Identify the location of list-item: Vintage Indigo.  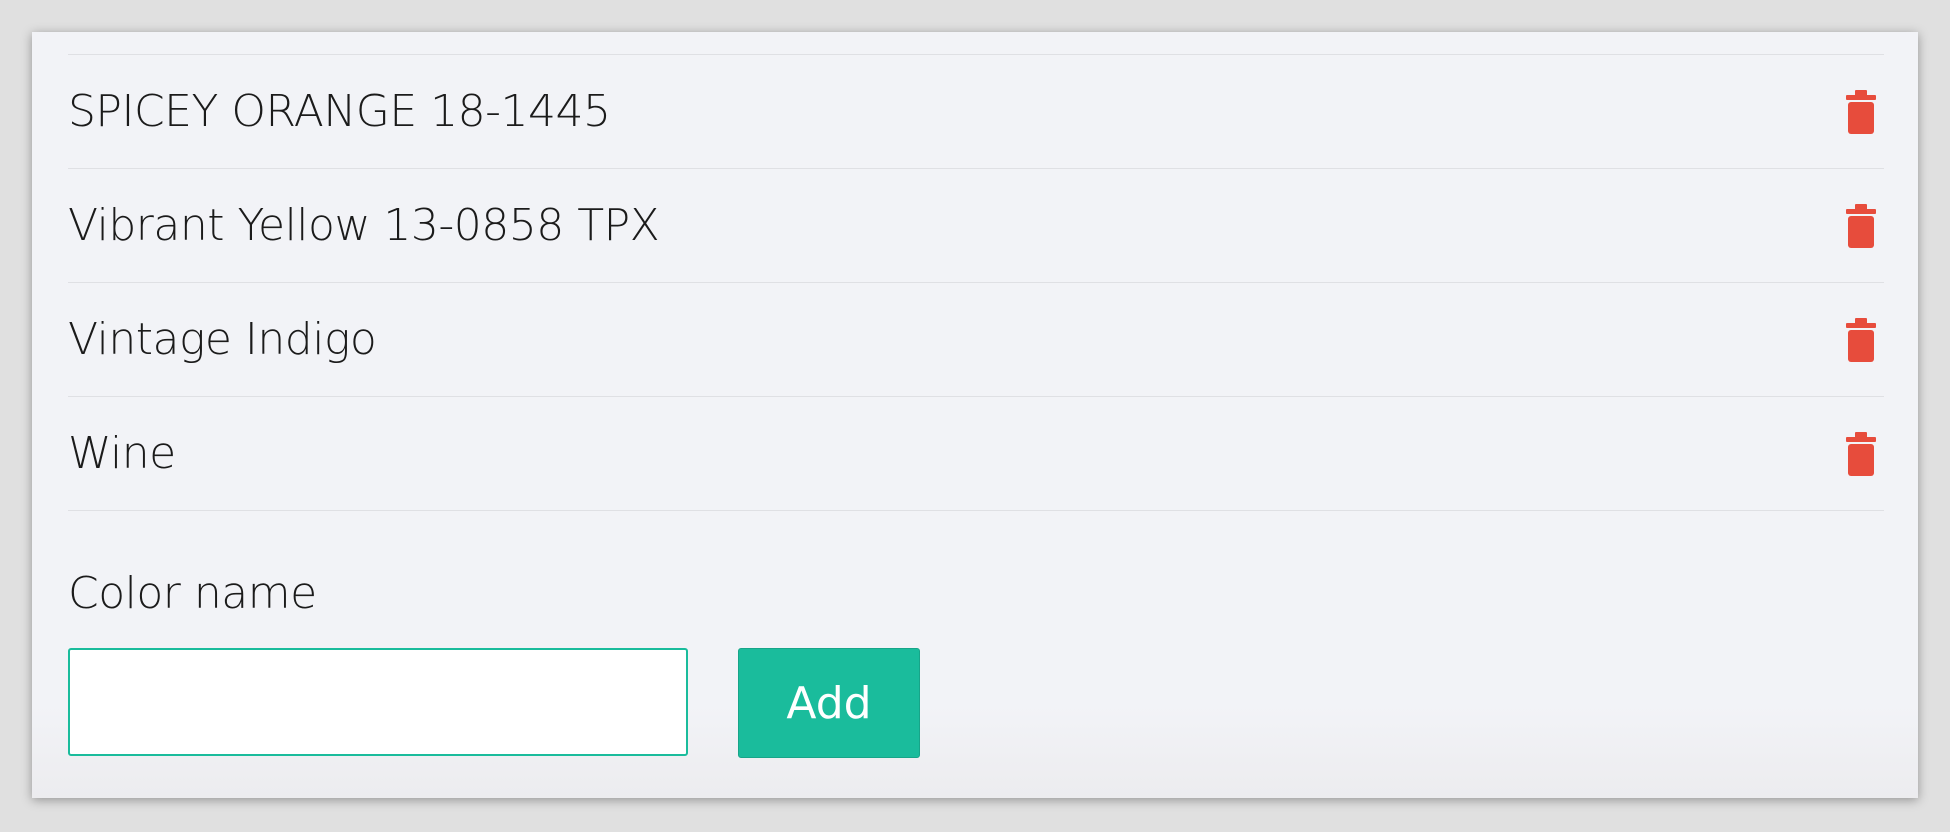
(976, 340).